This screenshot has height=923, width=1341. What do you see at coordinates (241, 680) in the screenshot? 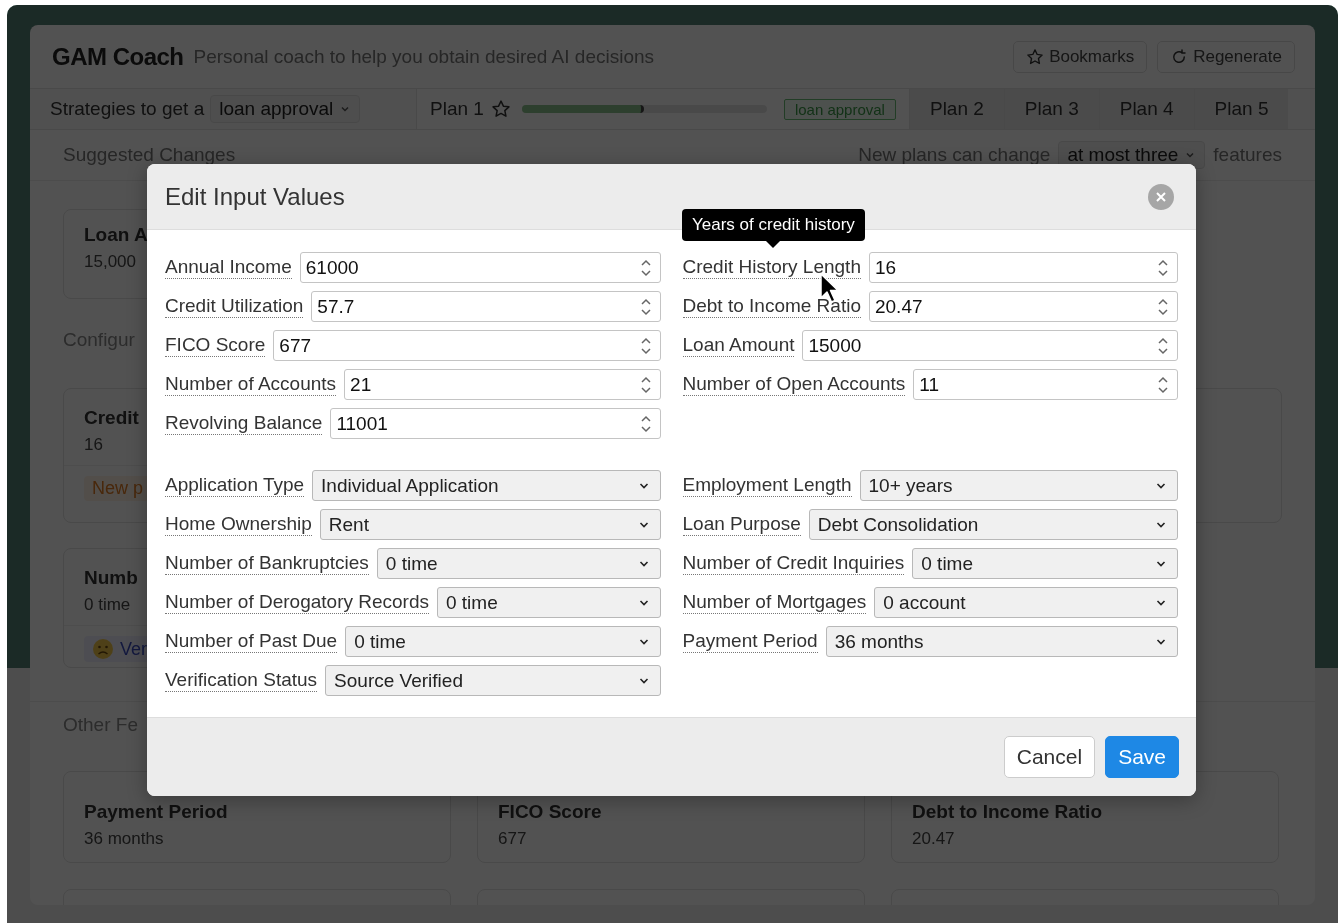
I see `field-label: Verification Status` at bounding box center [241, 680].